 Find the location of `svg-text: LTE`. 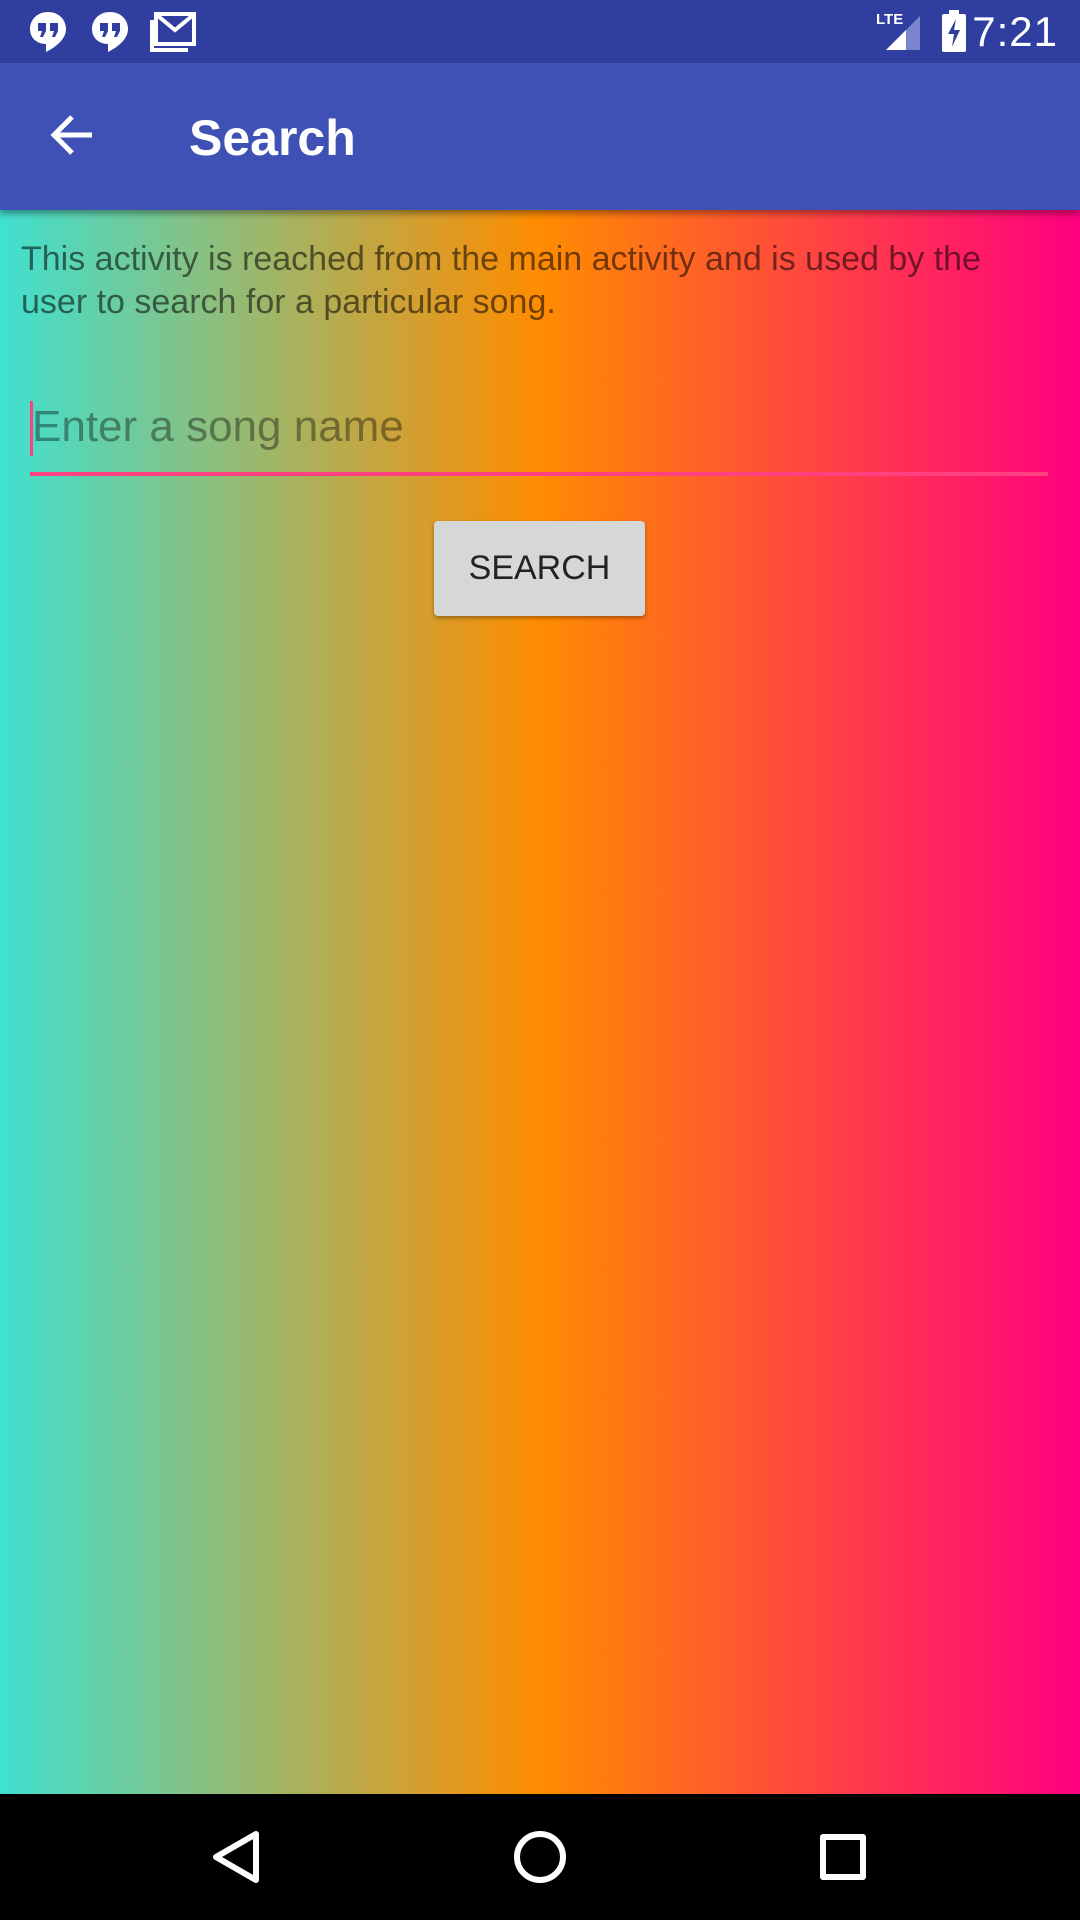

svg-text: LTE is located at coordinates (889, 19).